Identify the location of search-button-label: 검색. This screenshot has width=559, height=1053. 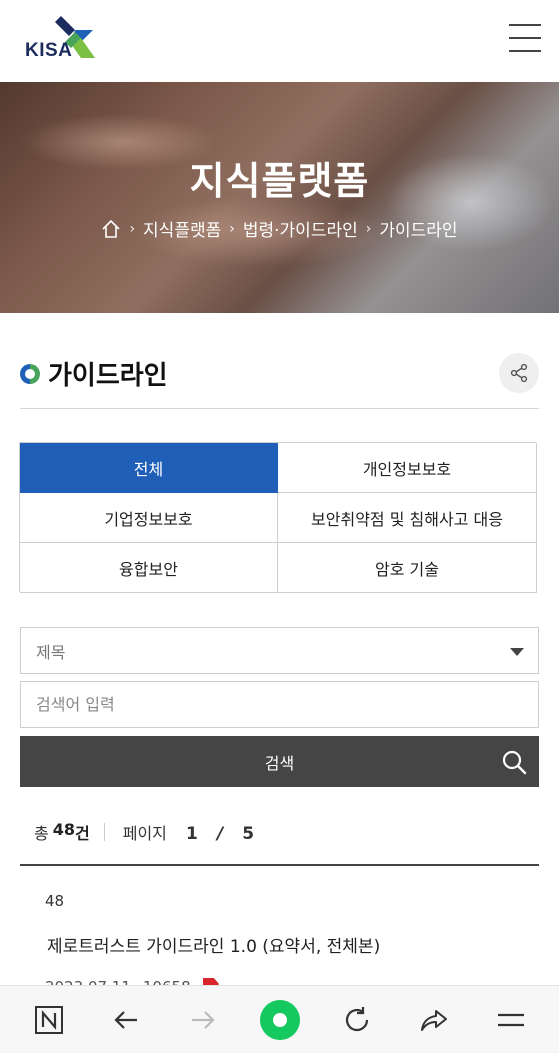
(279, 763).